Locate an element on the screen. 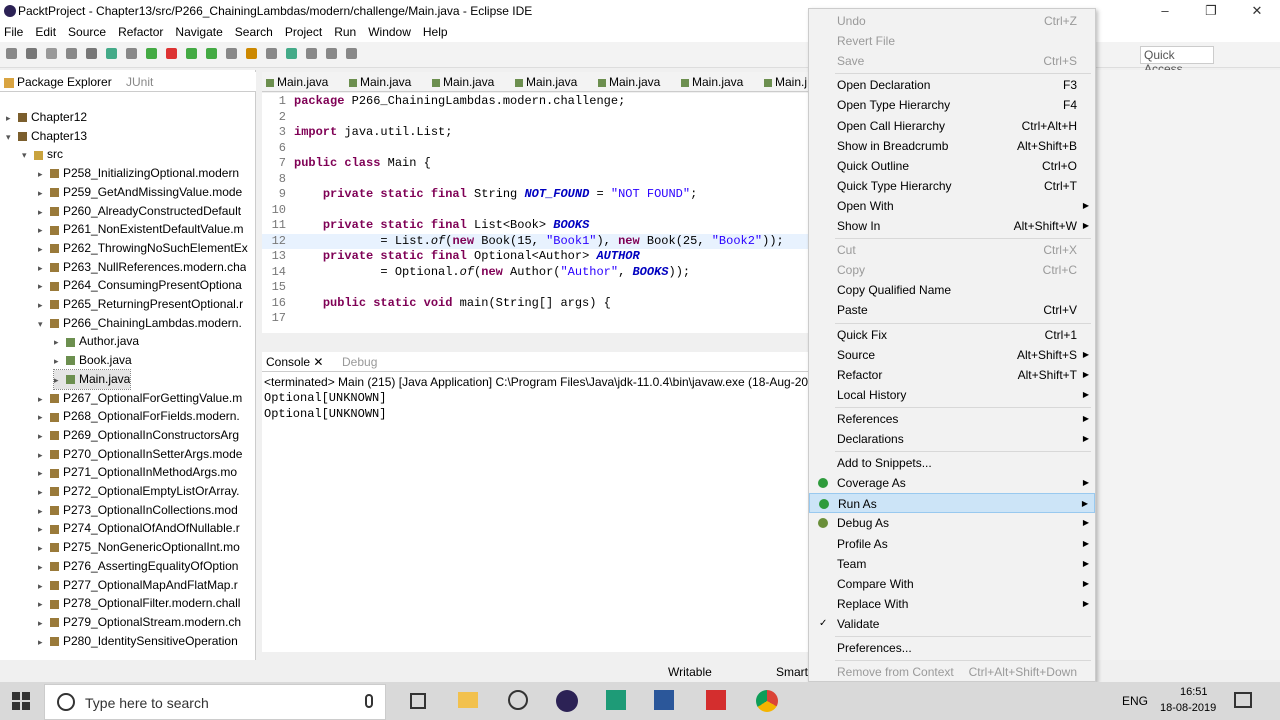 This screenshot has width=1280, height=720. editor-tab: Main.j is located at coordinates (785, 82).